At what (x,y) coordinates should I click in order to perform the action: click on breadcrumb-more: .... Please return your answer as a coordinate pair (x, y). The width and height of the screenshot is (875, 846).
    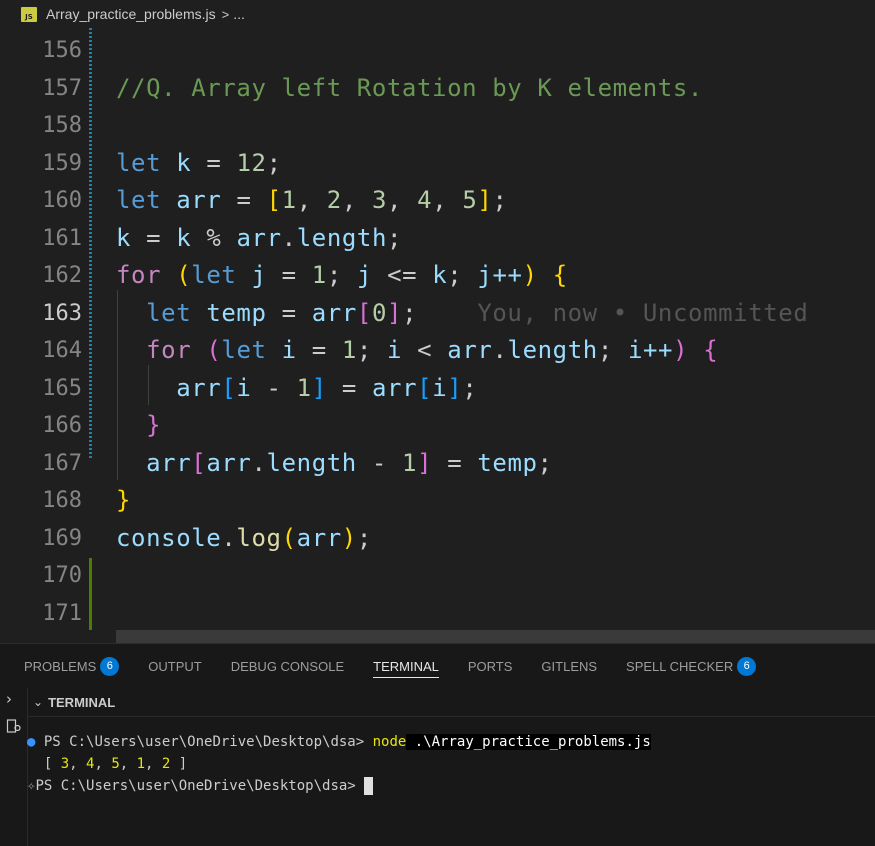
    Looking at the image, I should click on (239, 14).